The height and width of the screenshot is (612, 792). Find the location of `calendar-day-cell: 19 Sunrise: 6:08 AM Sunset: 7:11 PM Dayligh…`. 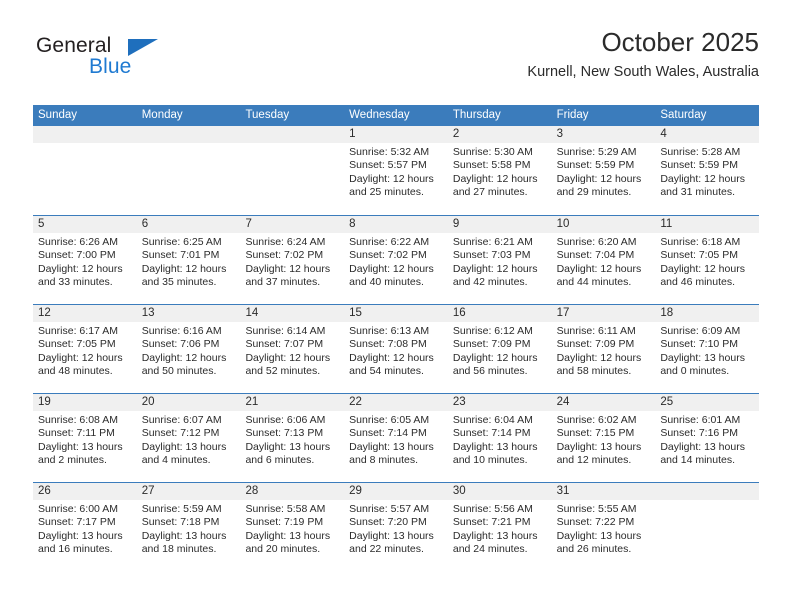

calendar-day-cell: 19 Sunrise: 6:08 AM Sunset: 7:11 PM Dayligh… is located at coordinates (85, 438).